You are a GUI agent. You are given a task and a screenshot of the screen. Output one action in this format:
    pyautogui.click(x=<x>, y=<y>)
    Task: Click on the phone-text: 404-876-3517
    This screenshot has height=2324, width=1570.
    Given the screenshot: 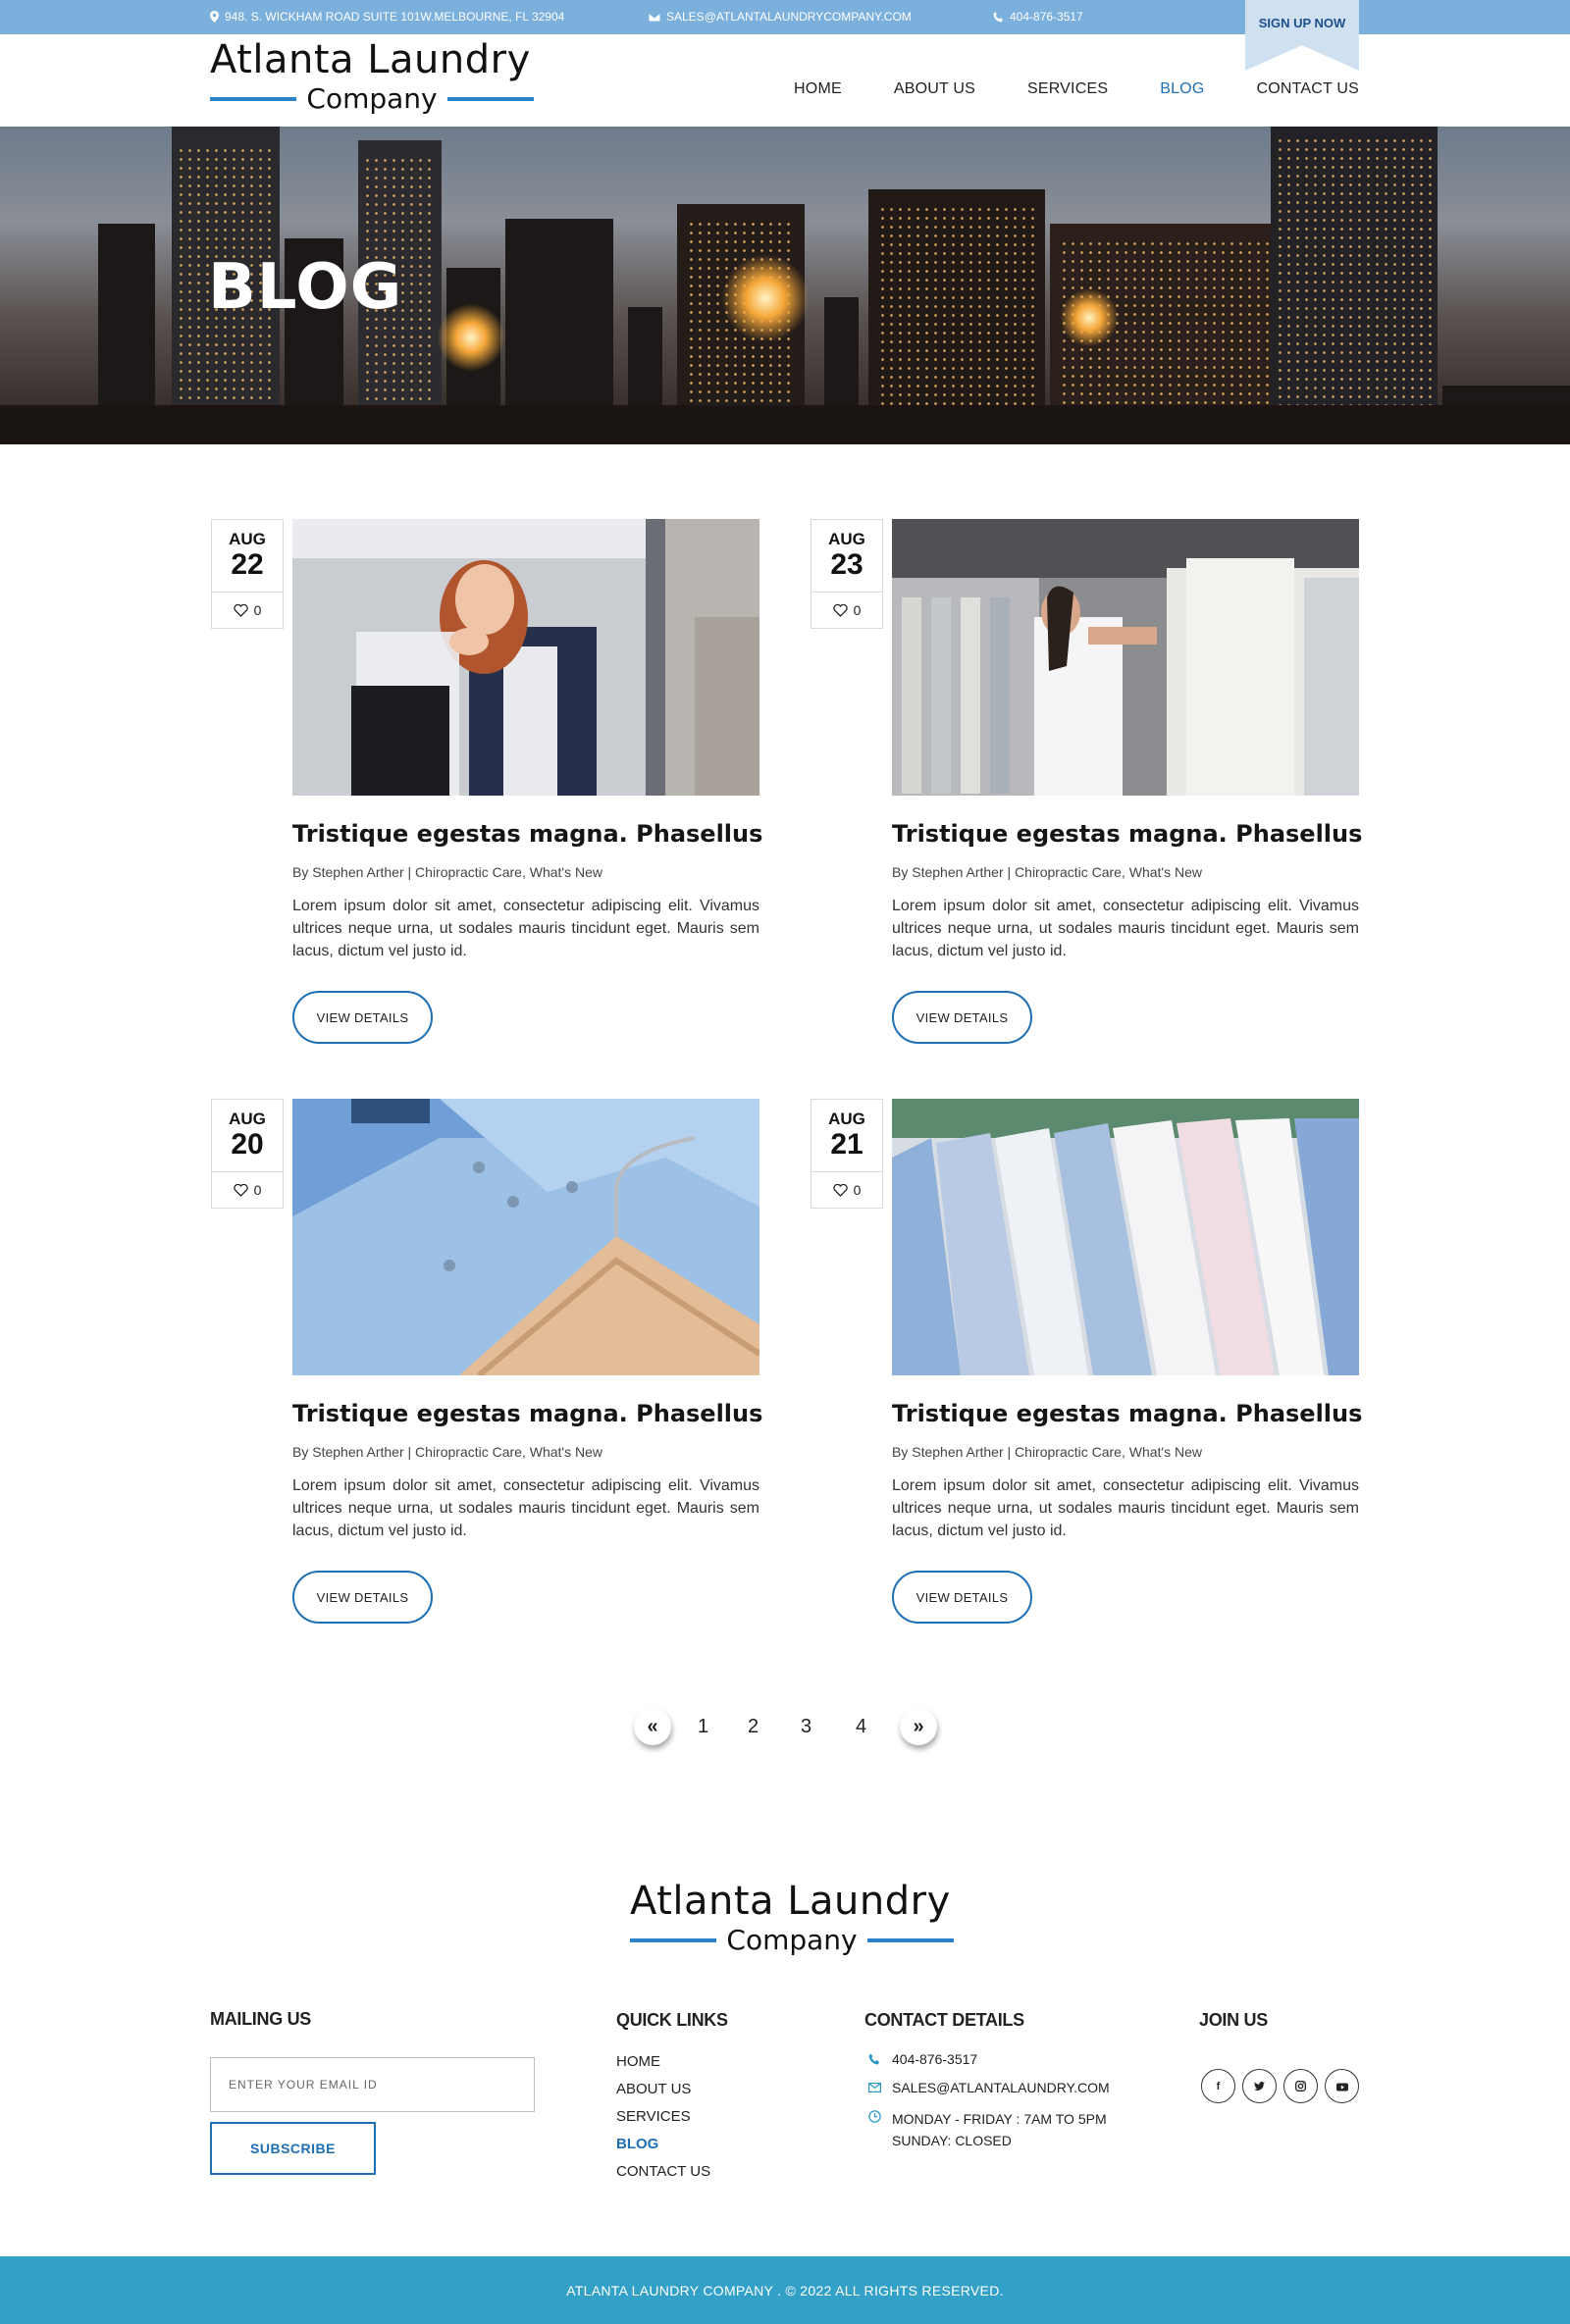 What is the action you would take?
    pyautogui.click(x=1046, y=17)
    